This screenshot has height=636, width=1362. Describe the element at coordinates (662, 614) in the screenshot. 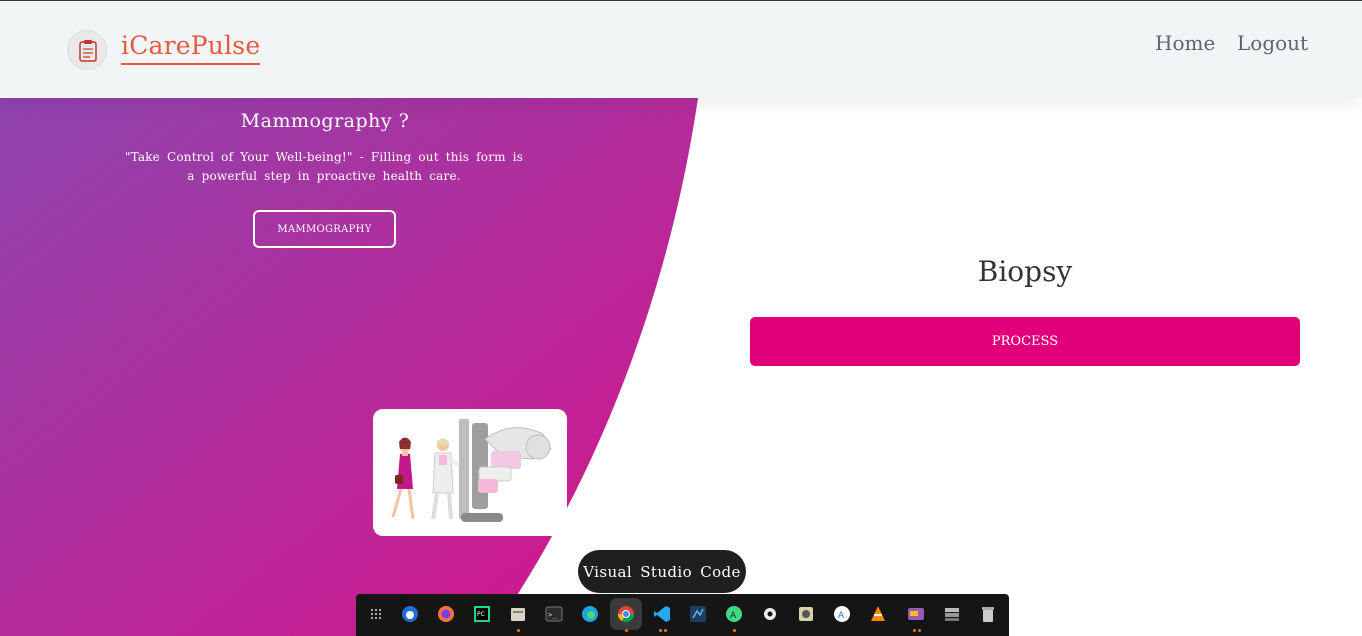

I see `vscode-icon` at that location.